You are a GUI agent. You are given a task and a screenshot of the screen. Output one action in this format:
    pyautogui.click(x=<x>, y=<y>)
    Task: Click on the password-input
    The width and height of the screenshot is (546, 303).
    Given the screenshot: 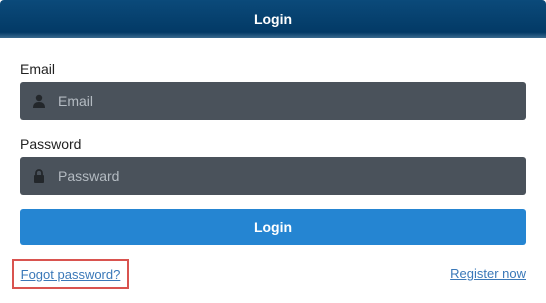 What is the action you would take?
    pyautogui.click(x=292, y=176)
    